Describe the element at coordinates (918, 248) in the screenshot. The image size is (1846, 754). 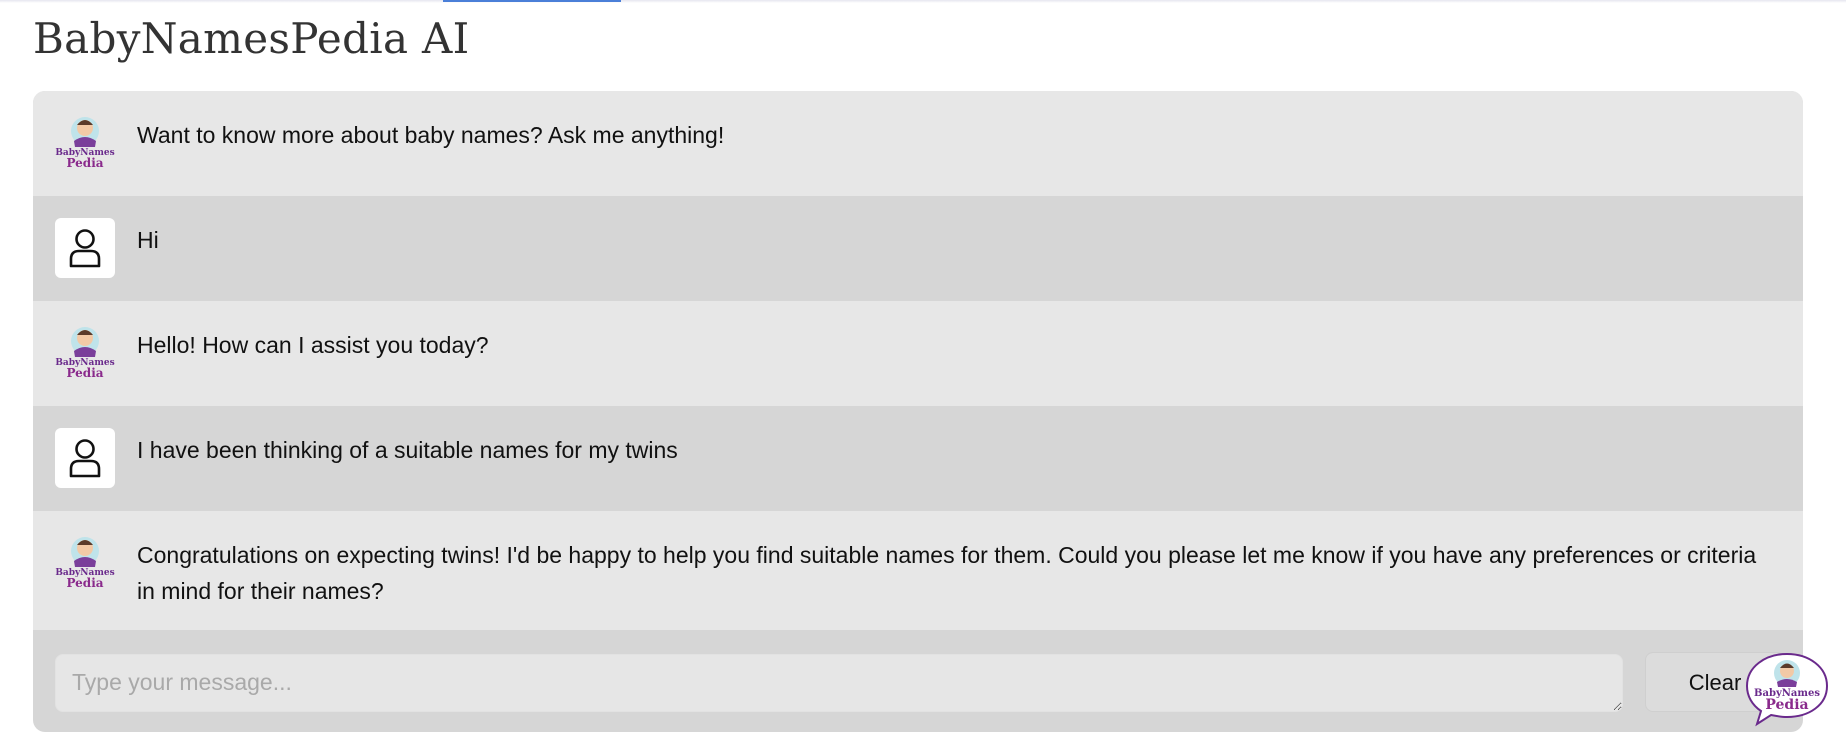
I see `chat-message-user: Hi` at that location.